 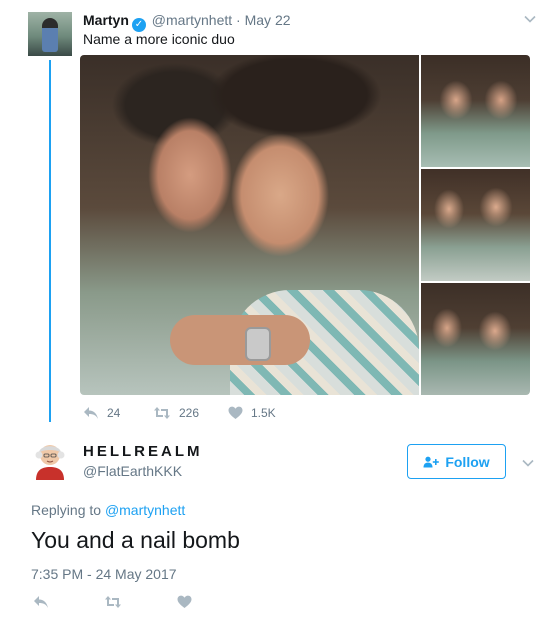 I want to click on parent-tweet-actions: 24 226 1.5K, so click(x=179, y=413).